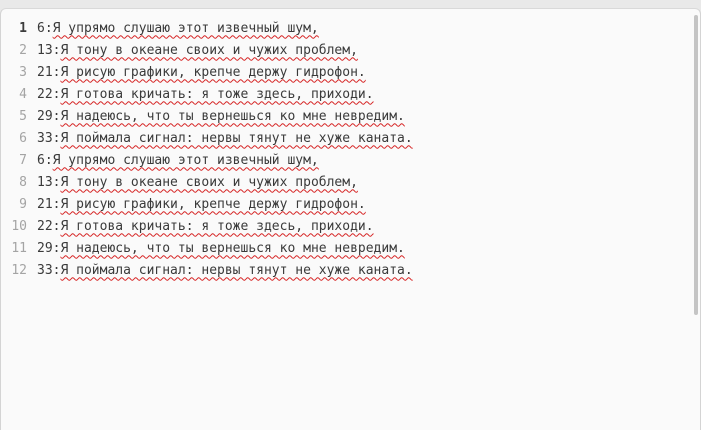 The width and height of the screenshot is (701, 430). Describe the element at coordinates (23, 138) in the screenshot. I see `line-number: 6` at that location.